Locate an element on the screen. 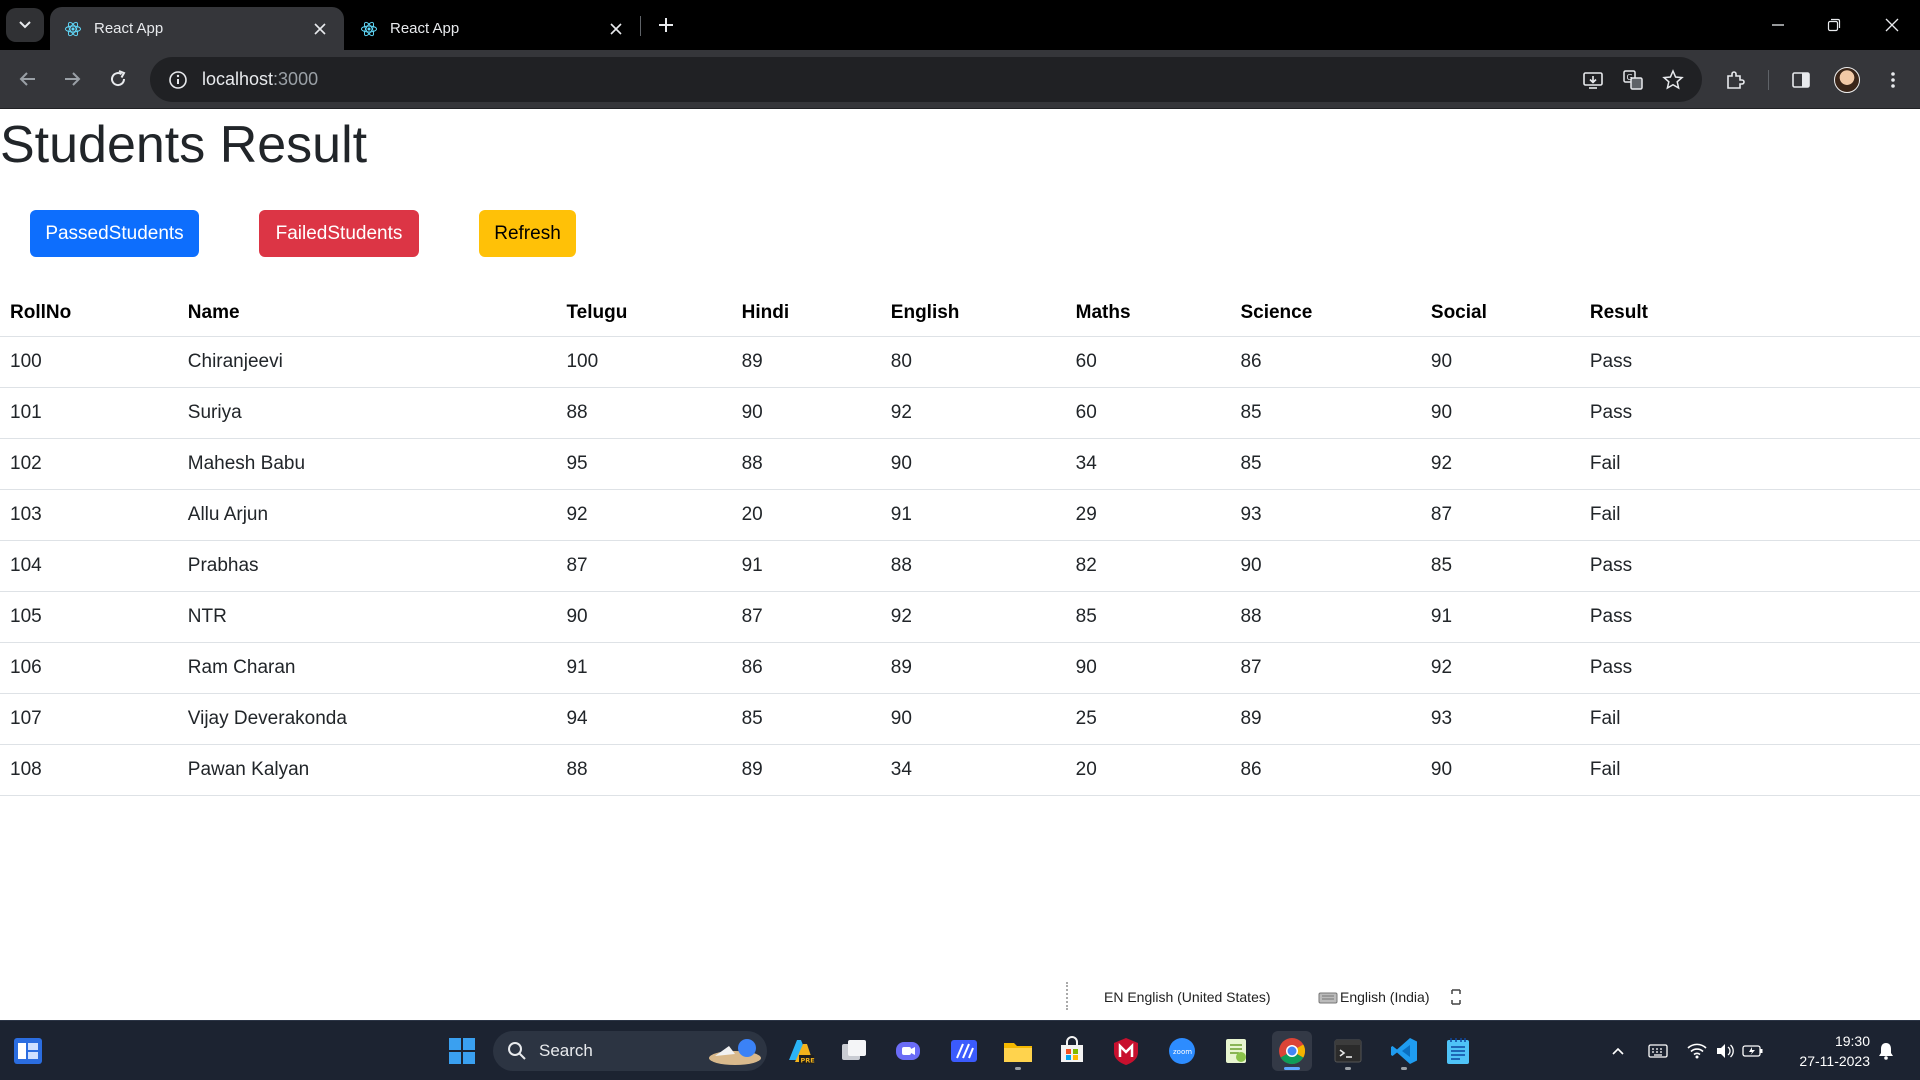 This screenshot has width=1920, height=1080. bookmark-star-icon is located at coordinates (1673, 80).